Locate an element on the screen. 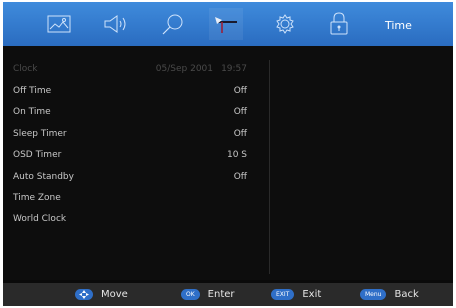 The image size is (456, 308). setting-label: Sleep Timer is located at coordinates (40, 134).